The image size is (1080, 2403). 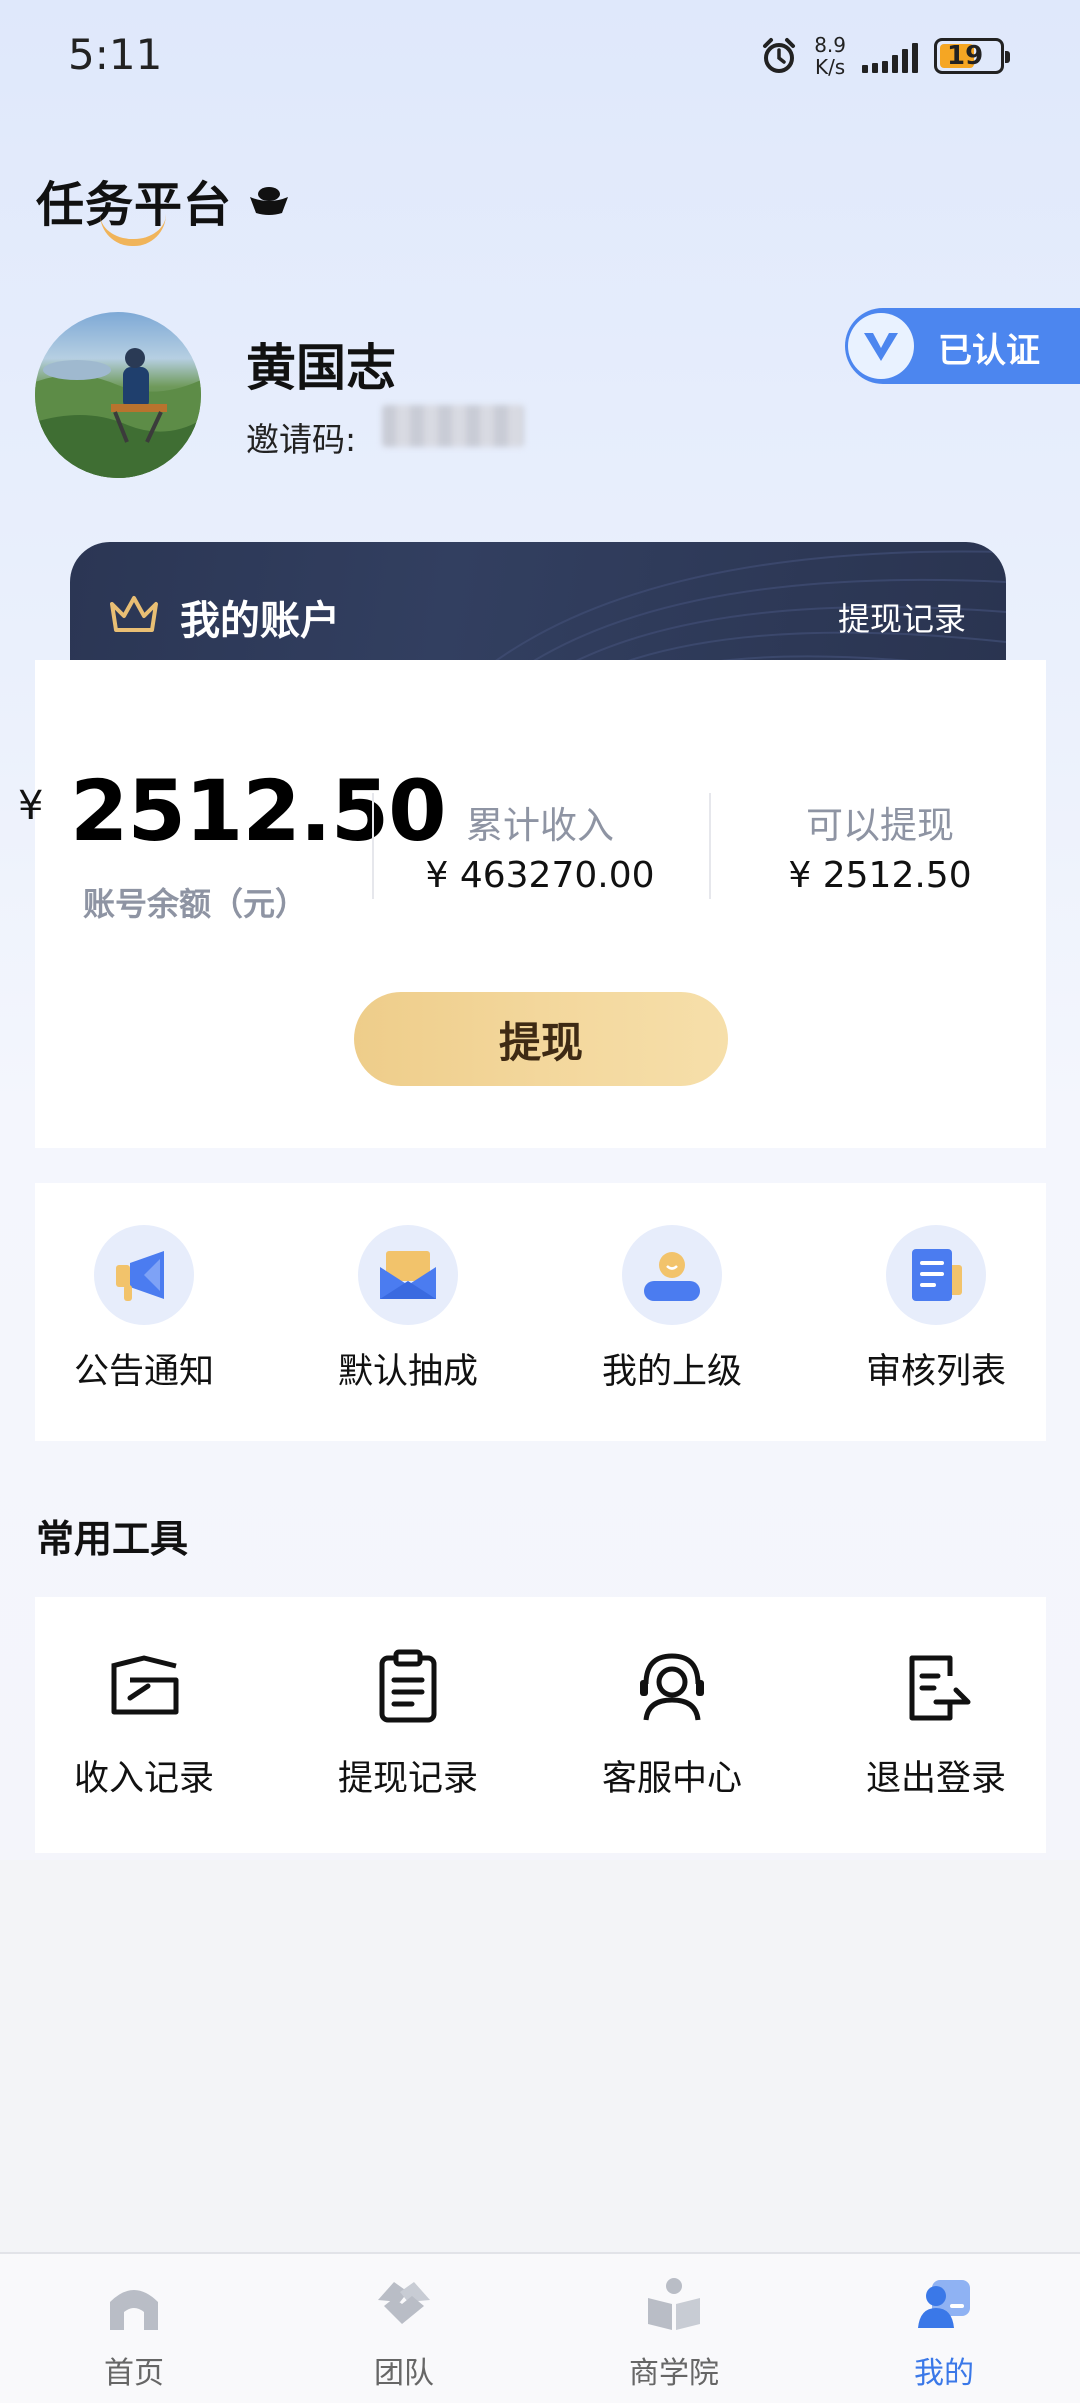 What do you see at coordinates (672, 1723) in the screenshot?
I see `tool-customer-service: 客服中心` at bounding box center [672, 1723].